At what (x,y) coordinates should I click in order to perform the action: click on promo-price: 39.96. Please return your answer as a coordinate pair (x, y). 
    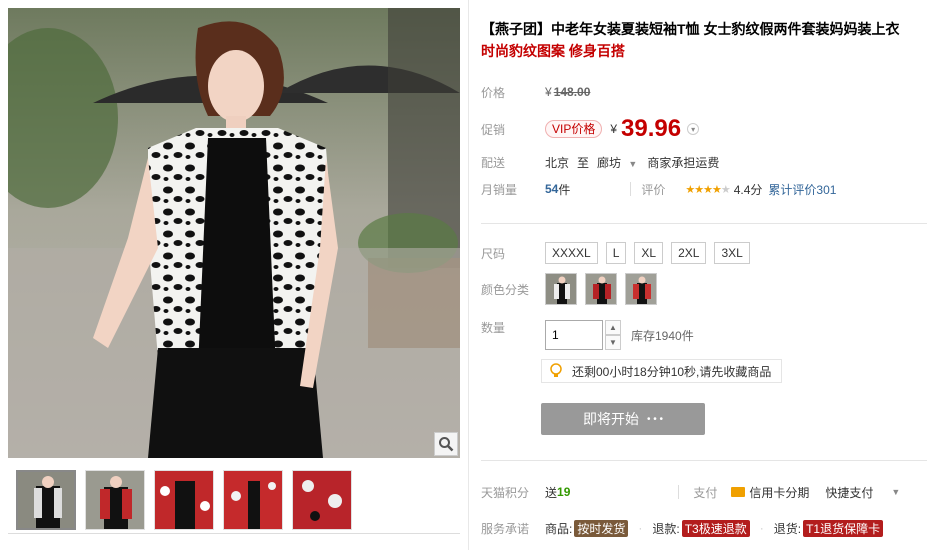
    Looking at the image, I should click on (651, 128).